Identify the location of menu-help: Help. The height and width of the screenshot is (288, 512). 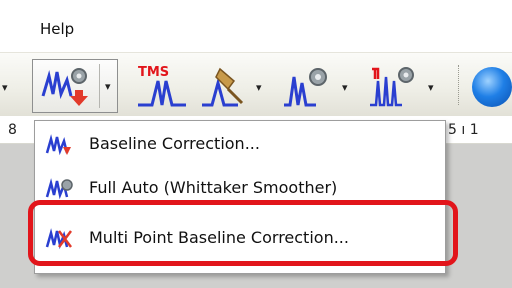
(57, 29).